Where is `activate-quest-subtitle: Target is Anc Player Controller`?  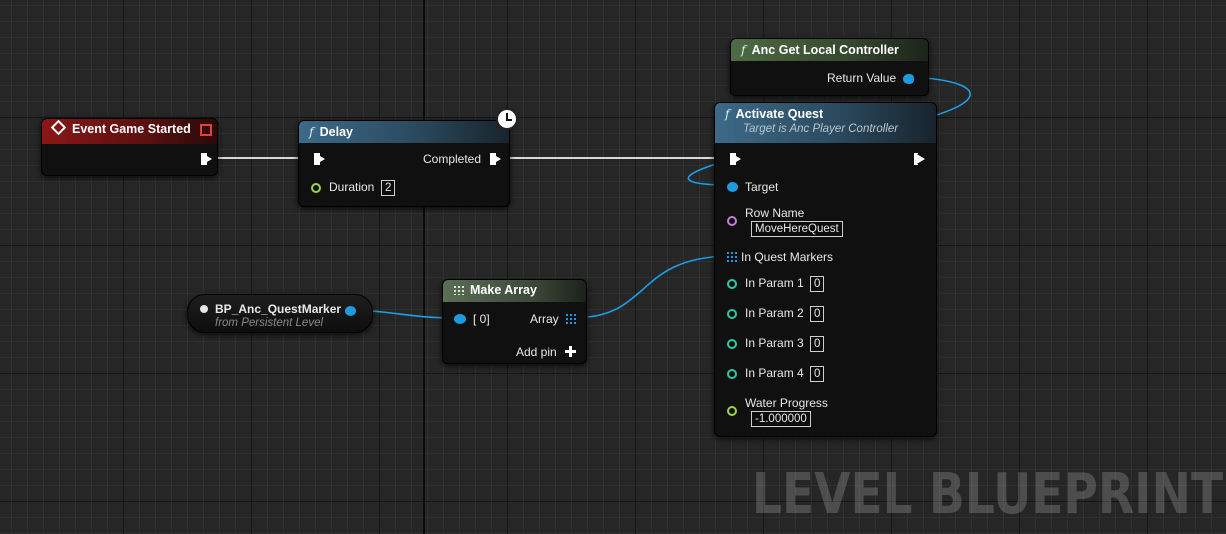
activate-quest-subtitle: Target is Anc Player Controller is located at coordinates (821, 129).